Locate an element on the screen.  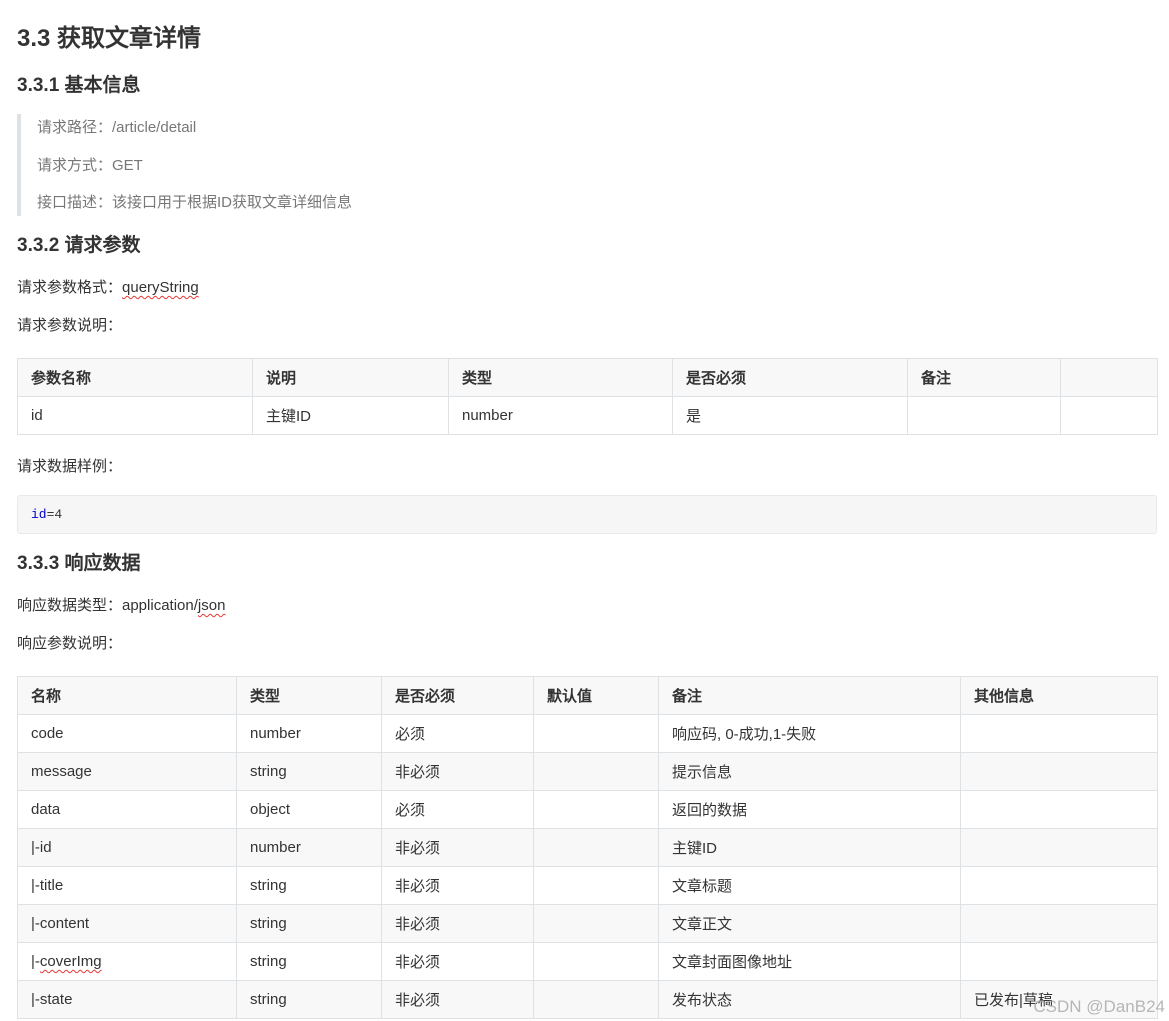
col-header: 其他信息 is located at coordinates (1059, 695).